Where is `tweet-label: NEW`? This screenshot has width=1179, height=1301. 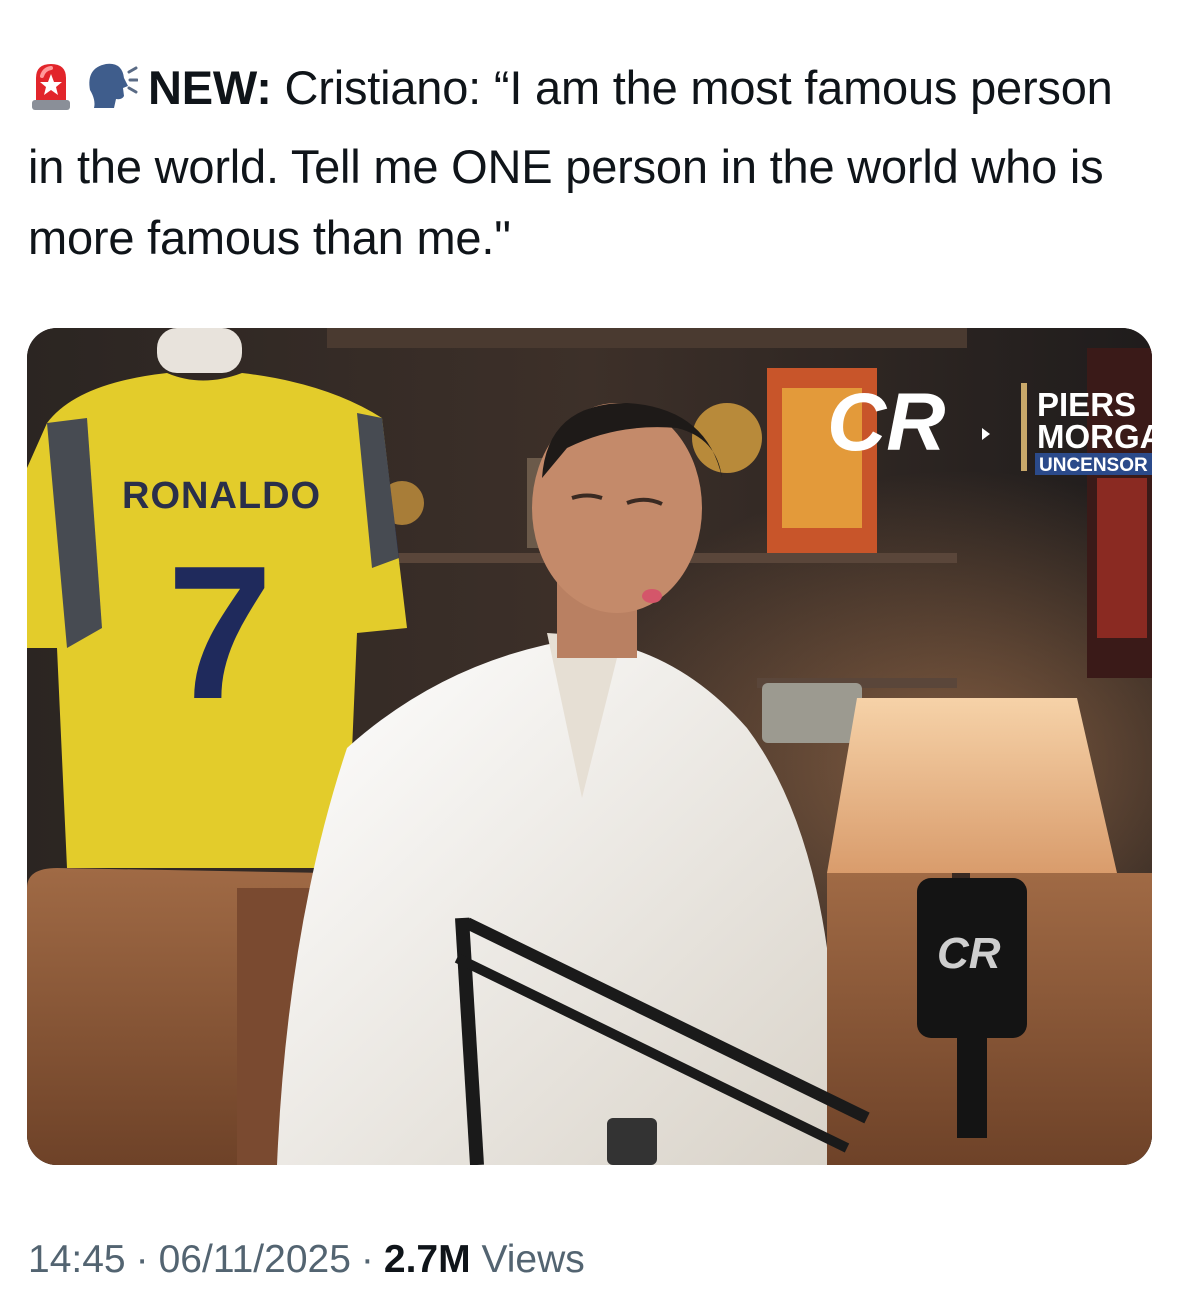
tweet-label: NEW is located at coordinates (202, 87).